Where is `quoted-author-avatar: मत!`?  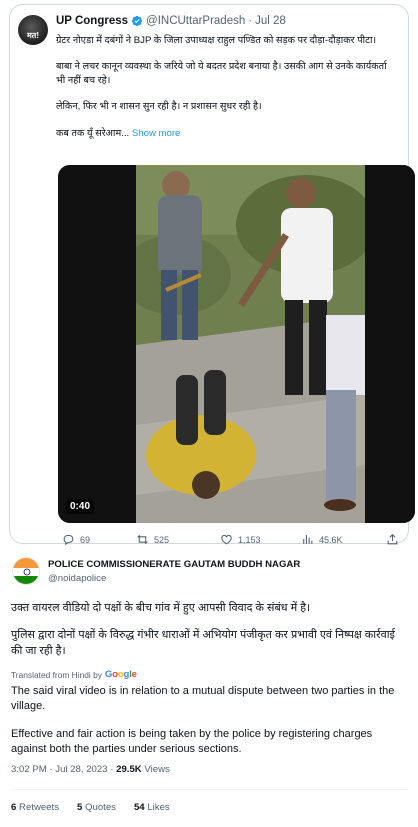 quoted-author-avatar: मत! is located at coordinates (33, 30).